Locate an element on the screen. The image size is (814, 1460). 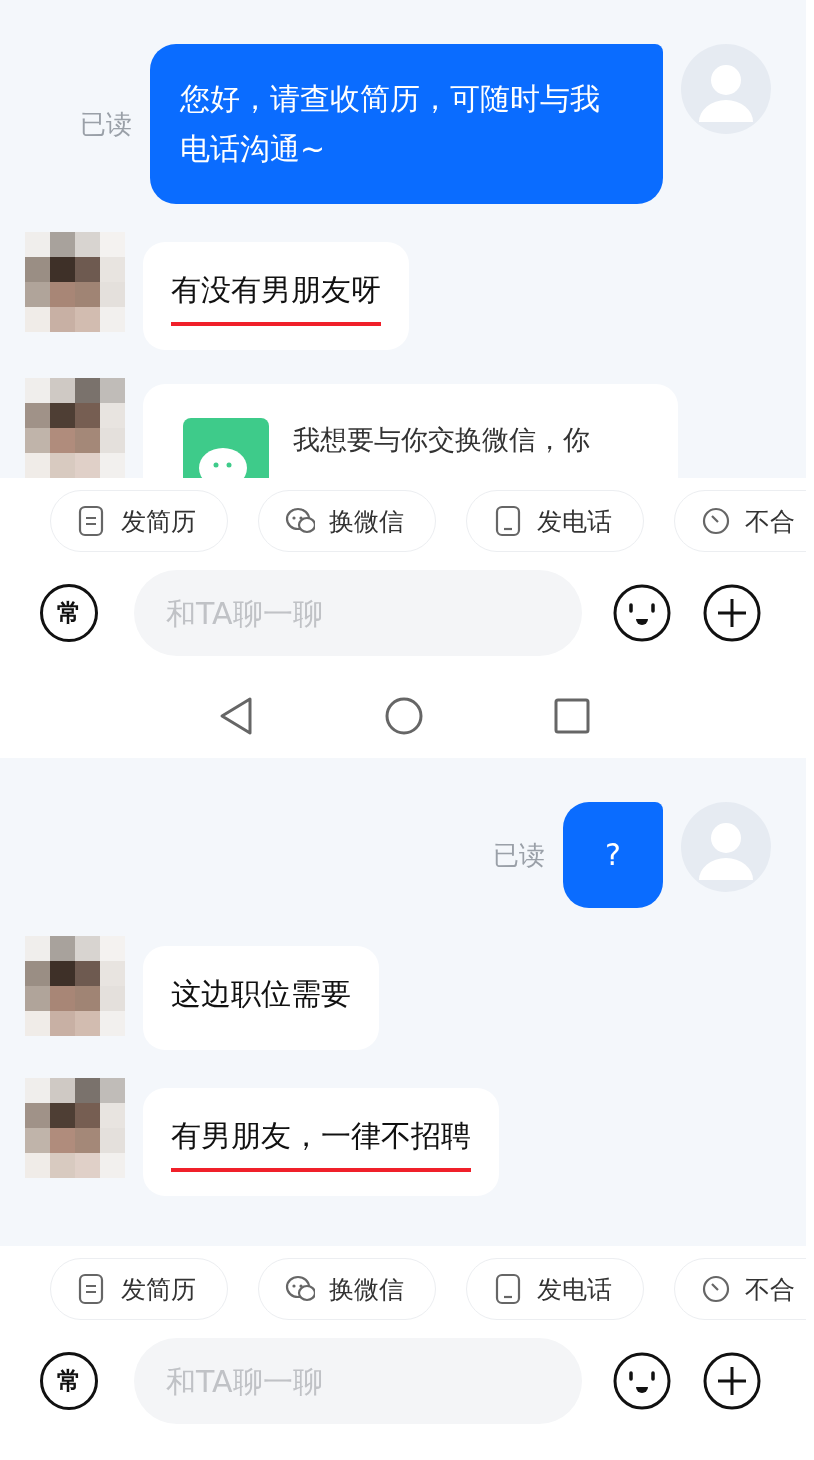
message-text: 有没有男朋友呀 is located at coordinates (276, 297).